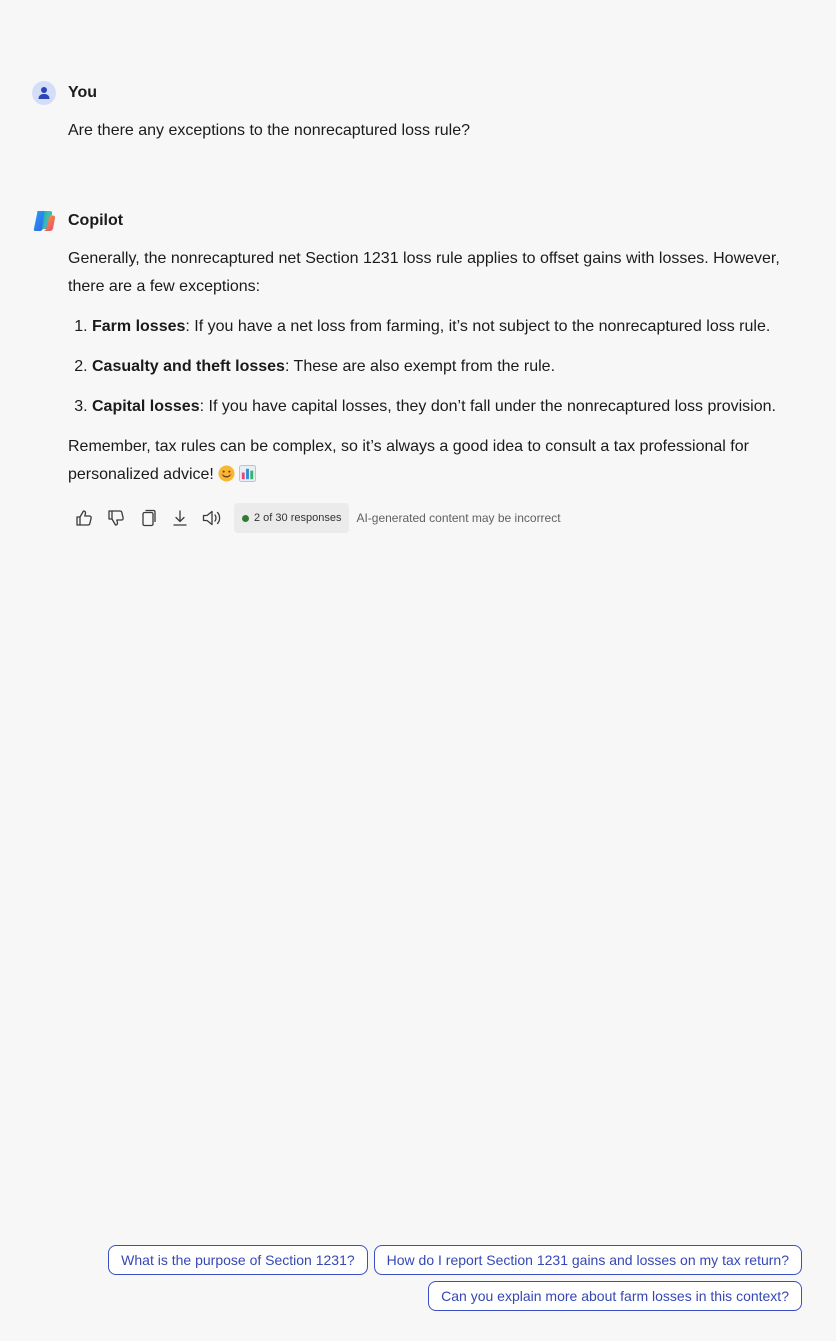  What do you see at coordinates (83, 92) in the screenshot?
I see `user-author-name: You` at bounding box center [83, 92].